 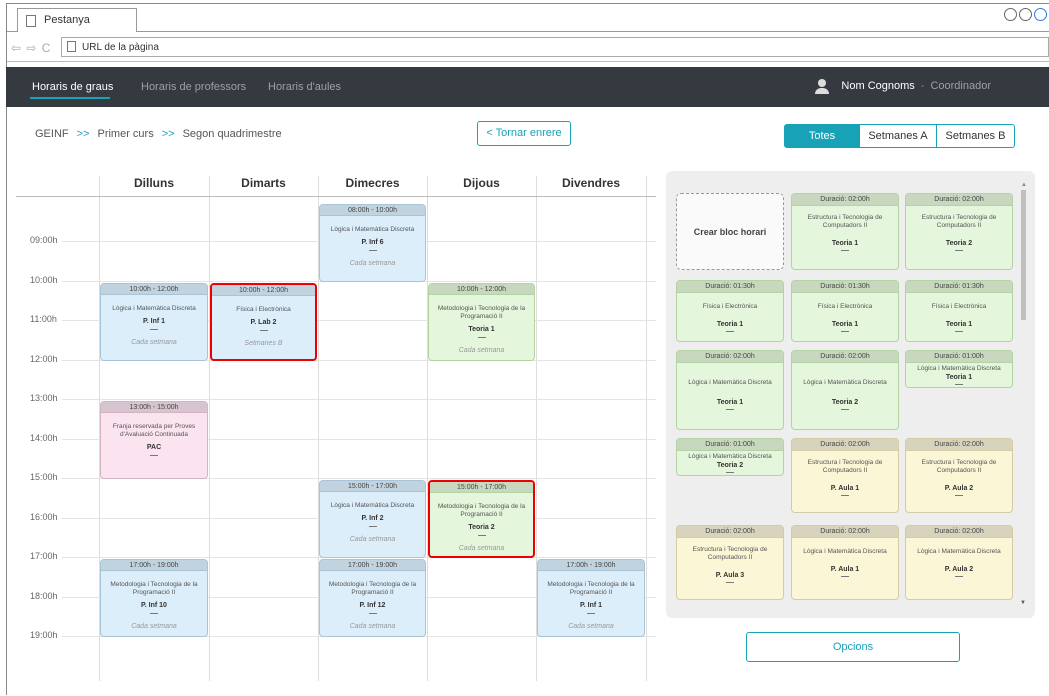 I want to click on minimize-icon, so click(x=1010, y=14).